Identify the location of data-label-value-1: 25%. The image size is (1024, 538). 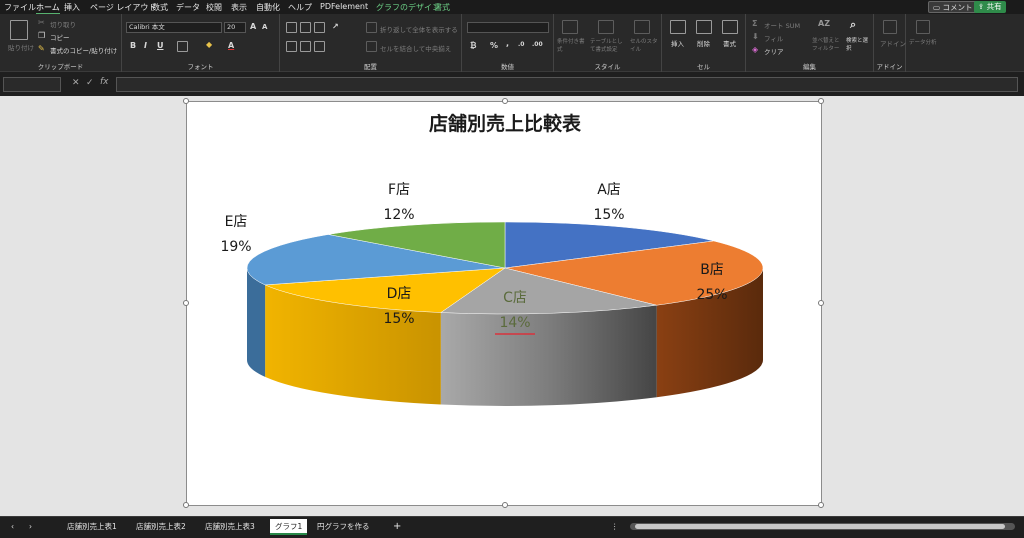
(711, 295).